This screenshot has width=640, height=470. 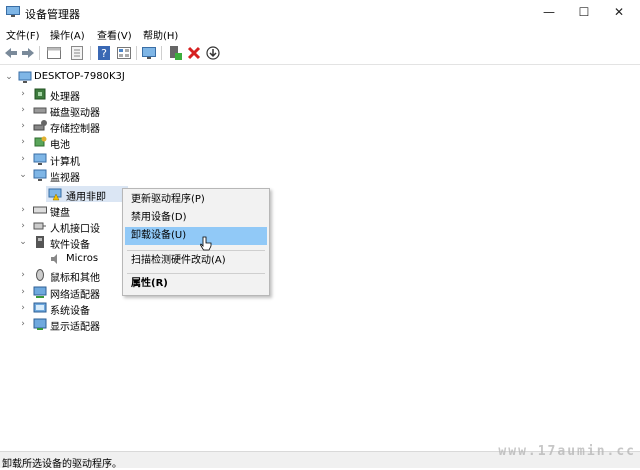 I want to click on watermark: www.17aumin.cc, so click(x=567, y=451).